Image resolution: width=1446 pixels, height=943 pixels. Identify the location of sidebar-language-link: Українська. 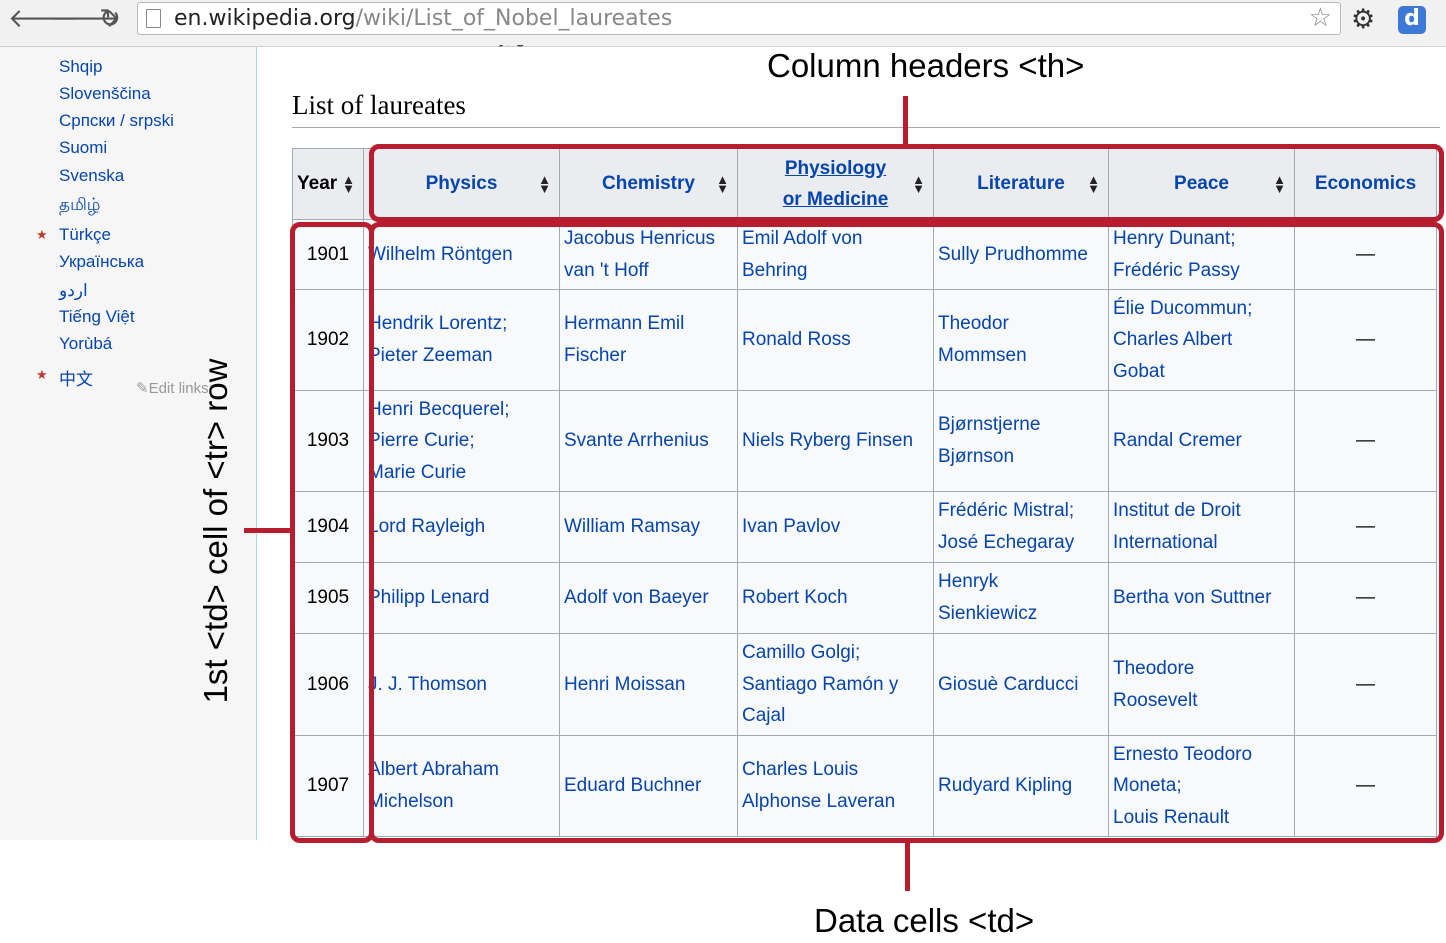
(101, 262).